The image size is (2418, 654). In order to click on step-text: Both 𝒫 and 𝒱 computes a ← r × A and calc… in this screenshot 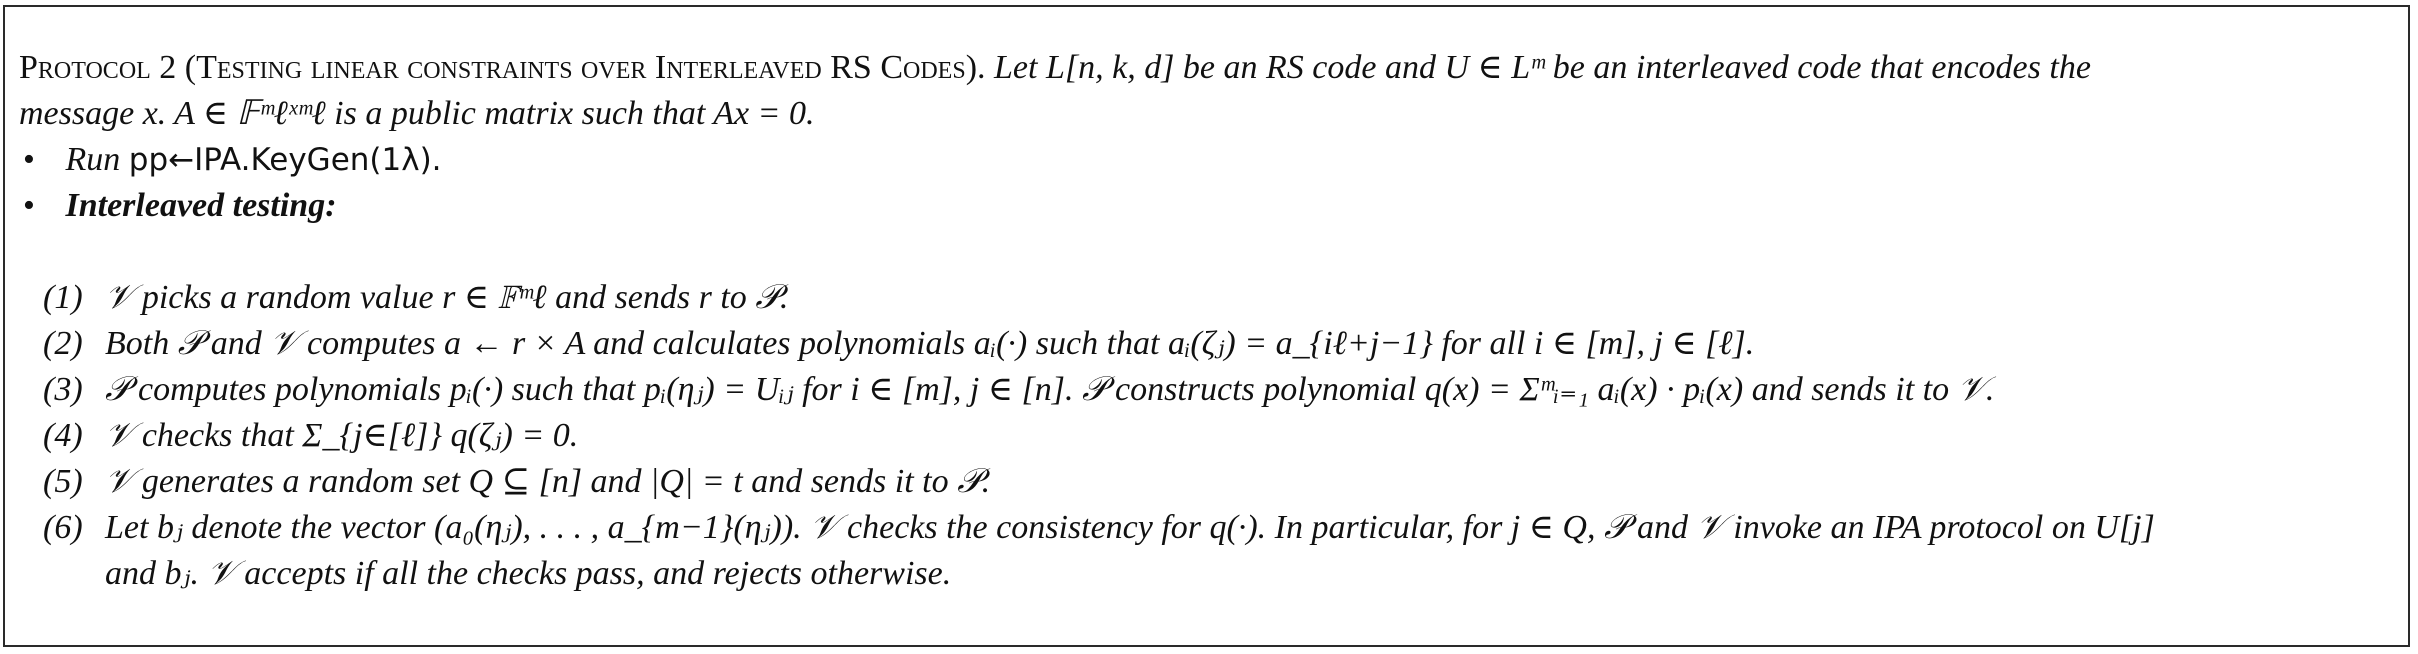, I will do `click(930, 343)`.